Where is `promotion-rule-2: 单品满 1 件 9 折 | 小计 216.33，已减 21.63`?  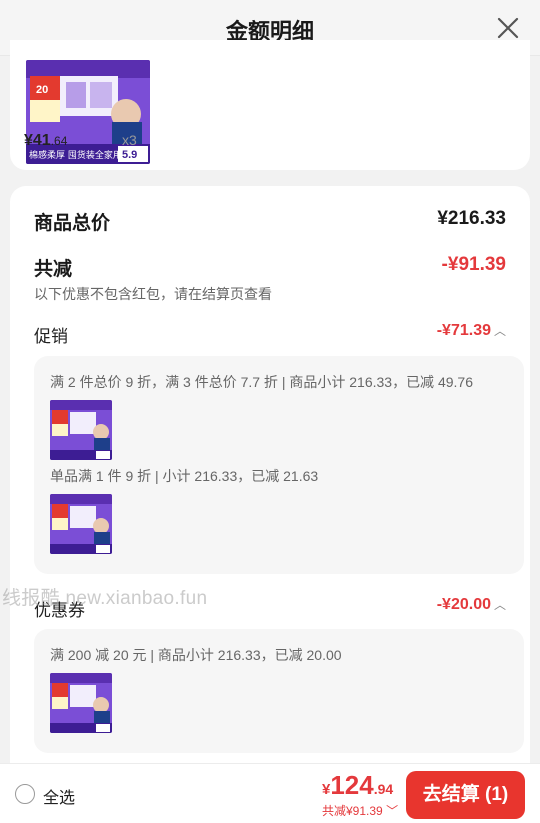 promotion-rule-2: 单品满 1 件 9 折 | 小计 216.33，已减 21.63 is located at coordinates (184, 476).